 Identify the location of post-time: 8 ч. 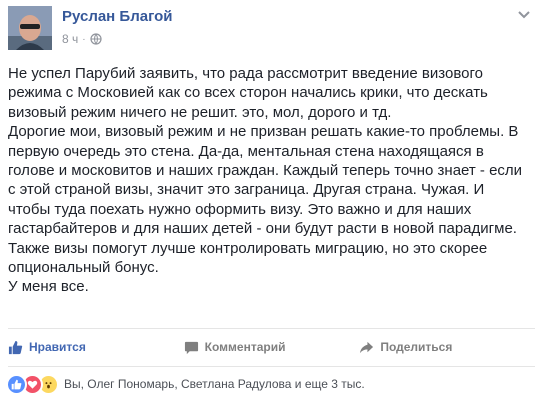
(70, 39).